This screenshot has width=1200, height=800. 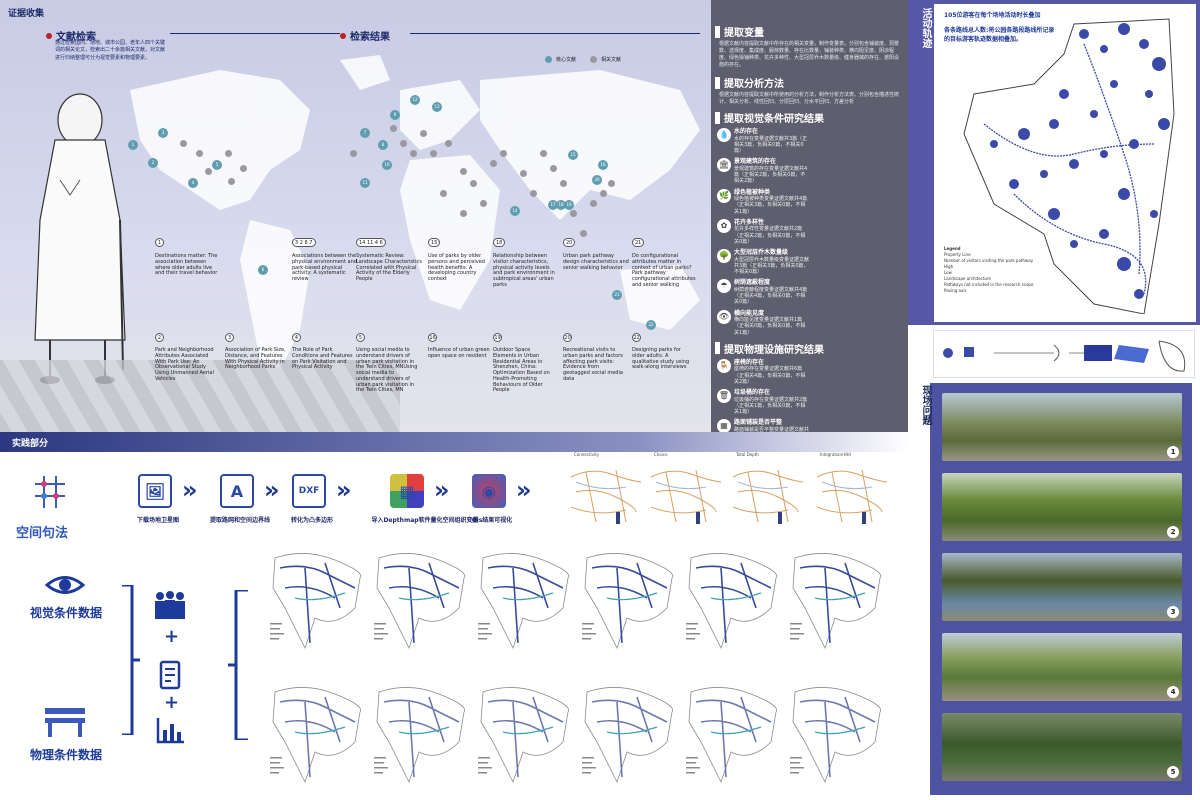 I want to click on result-icon: 🗑, so click(x=724, y=396).